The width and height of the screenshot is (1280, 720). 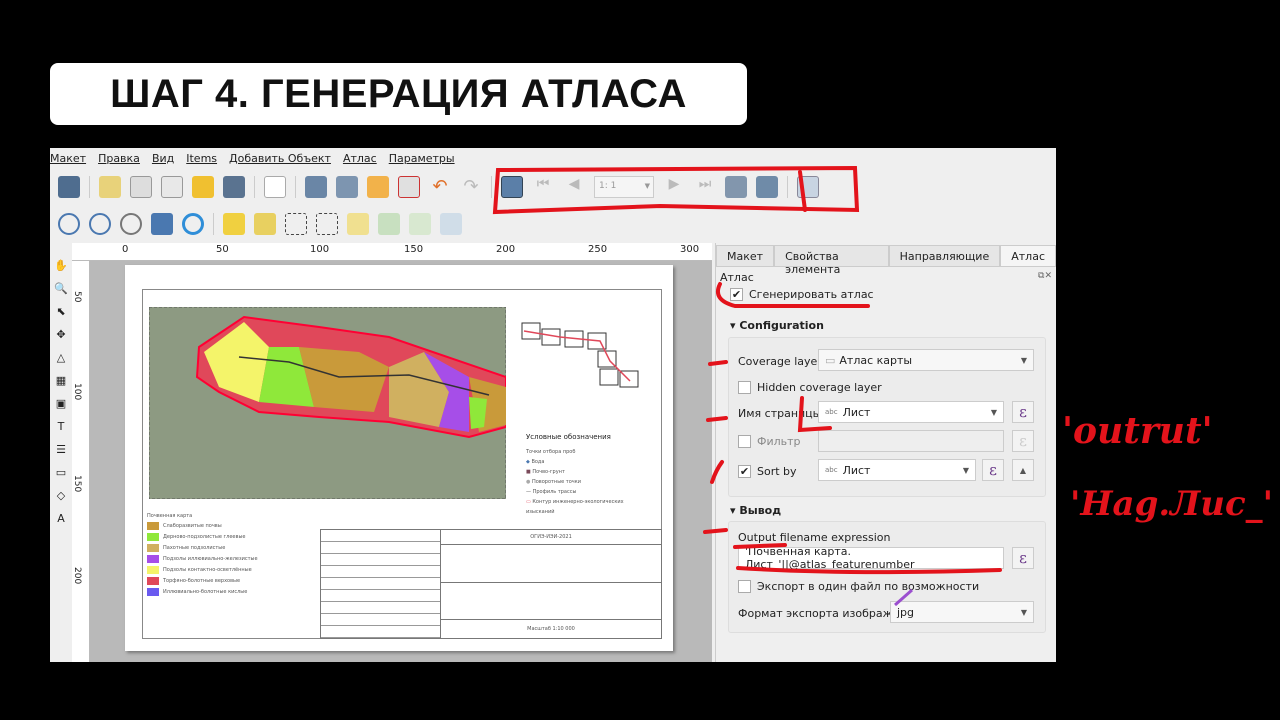 What do you see at coordinates (61, 288) in the screenshot?
I see `zoom-tool-icon: 🔍` at bounding box center [61, 288].